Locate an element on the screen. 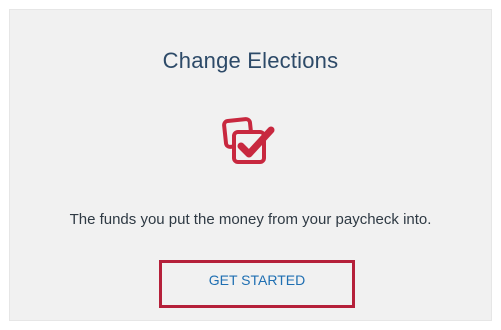 Image resolution: width=501 pixels, height=330 pixels. checkbox-copy-icon is located at coordinates (251, 144).